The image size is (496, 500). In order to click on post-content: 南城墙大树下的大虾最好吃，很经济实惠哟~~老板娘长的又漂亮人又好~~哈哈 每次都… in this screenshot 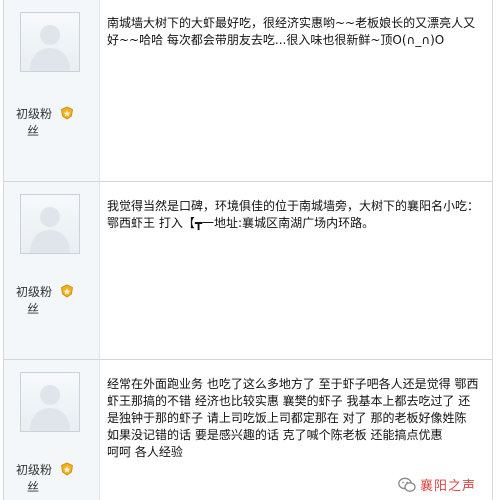, I will do `click(291, 31)`.